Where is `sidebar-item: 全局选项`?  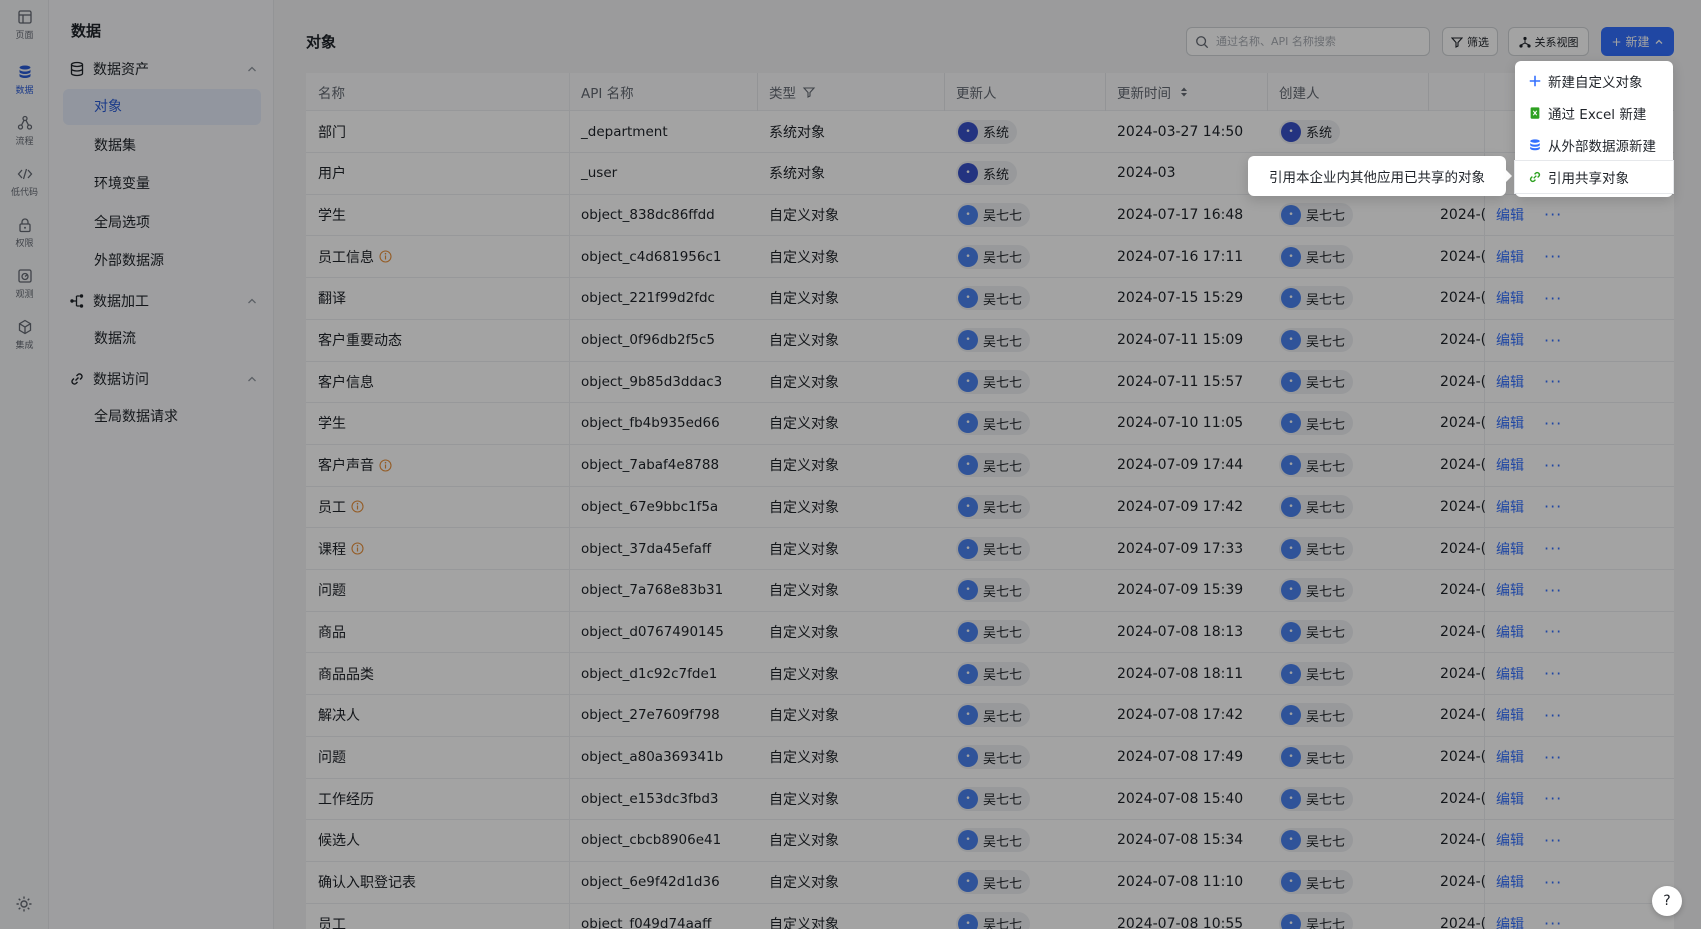 sidebar-item: 全局选项 is located at coordinates (162, 223).